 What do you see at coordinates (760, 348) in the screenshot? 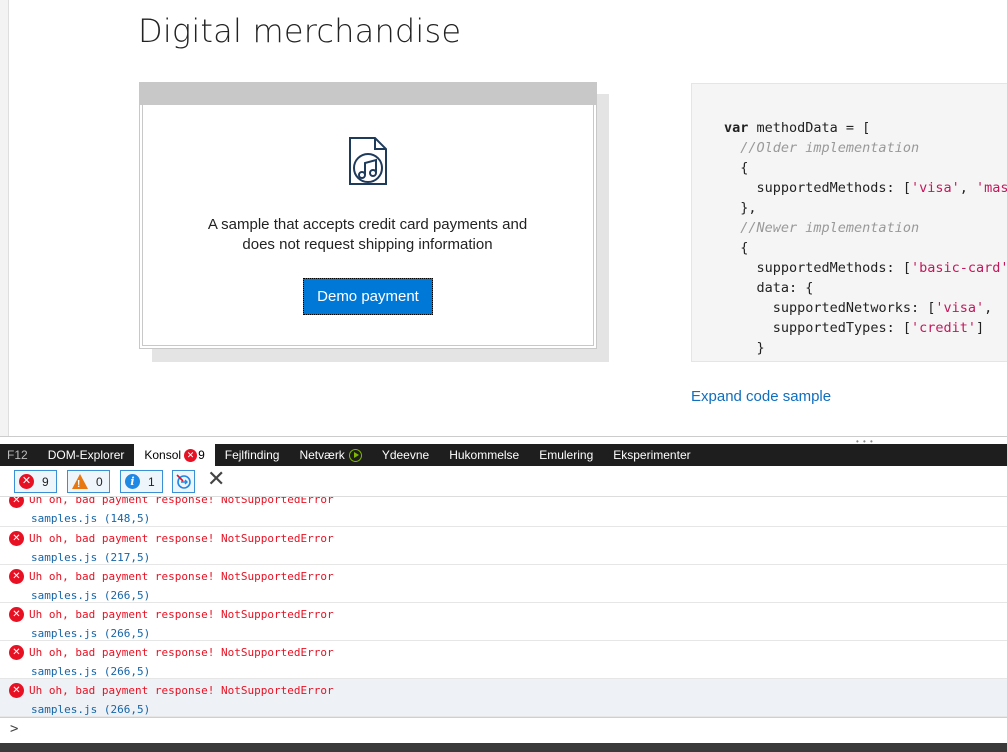
I see `code-text: }` at bounding box center [760, 348].